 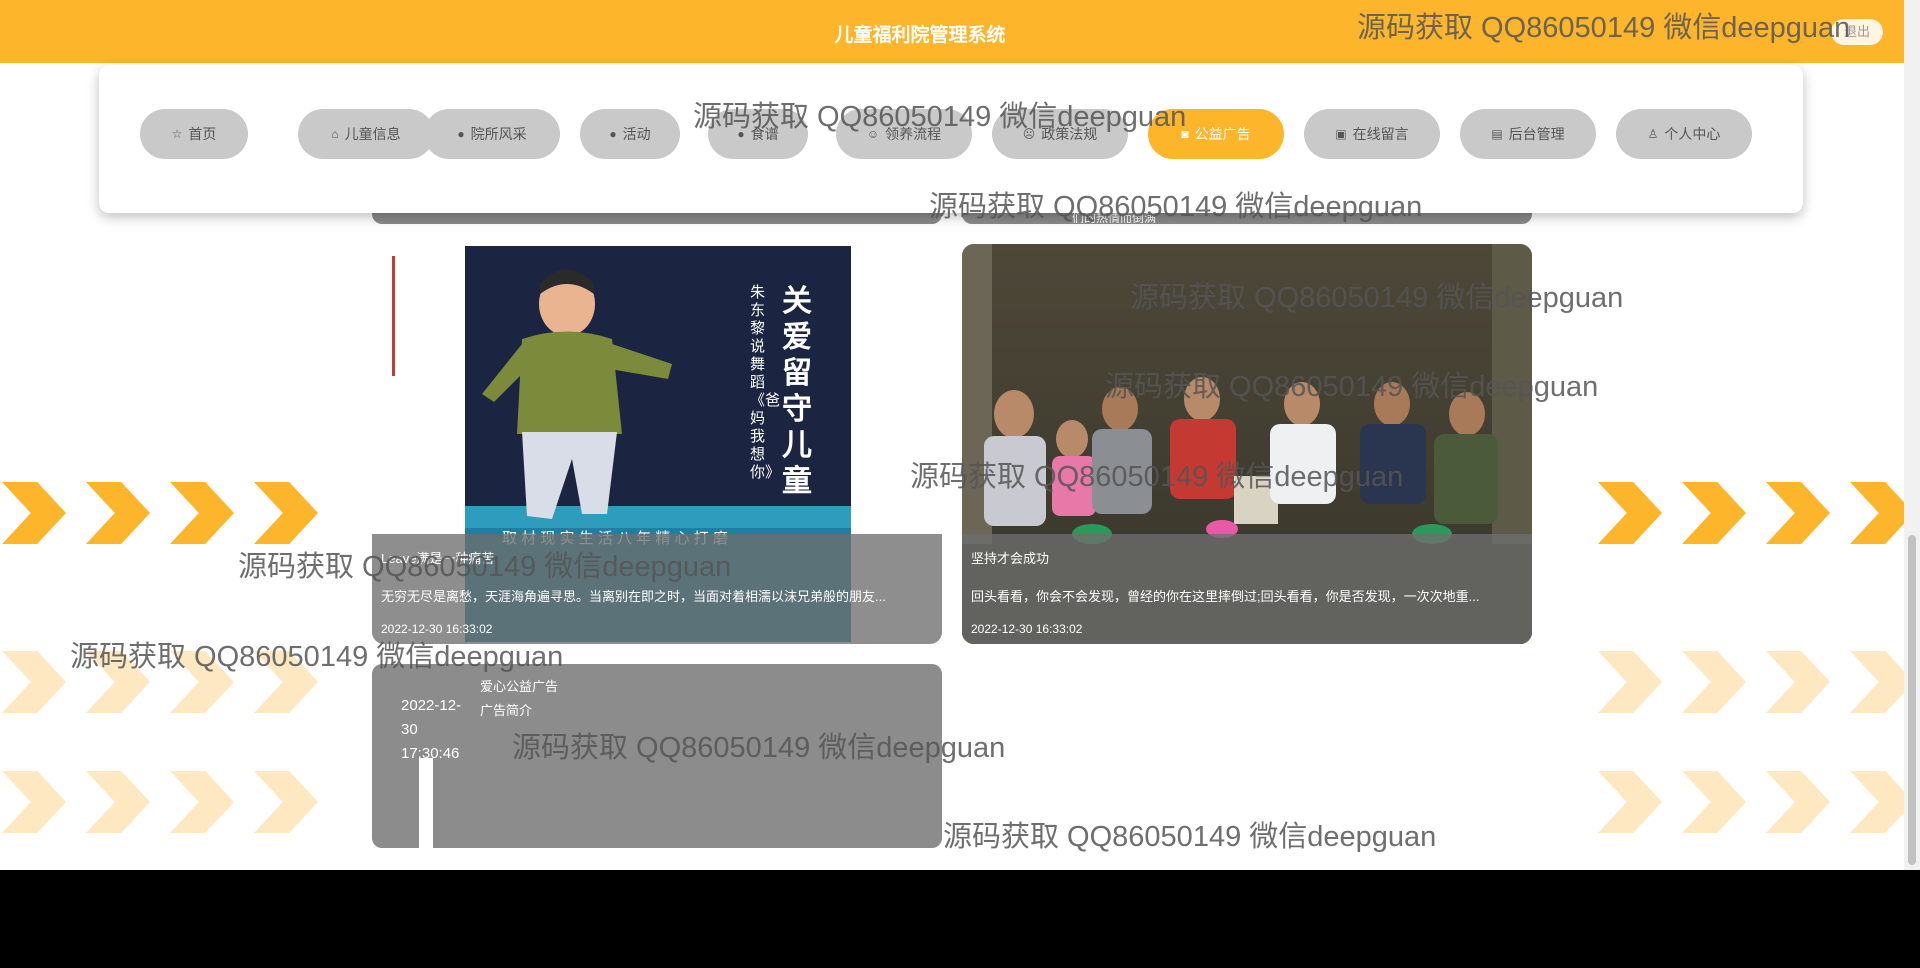 I want to click on nav-item-label: 首页, so click(x=202, y=134).